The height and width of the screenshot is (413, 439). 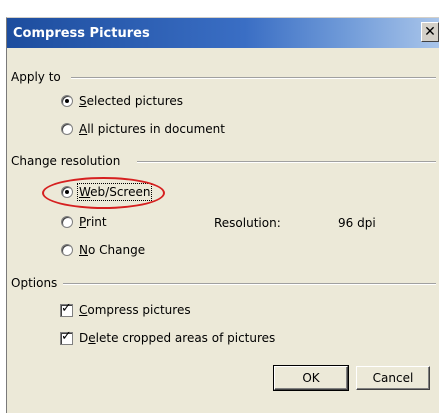 I want to click on radio-selected-pictures: Selected pictures, so click(x=122, y=101).